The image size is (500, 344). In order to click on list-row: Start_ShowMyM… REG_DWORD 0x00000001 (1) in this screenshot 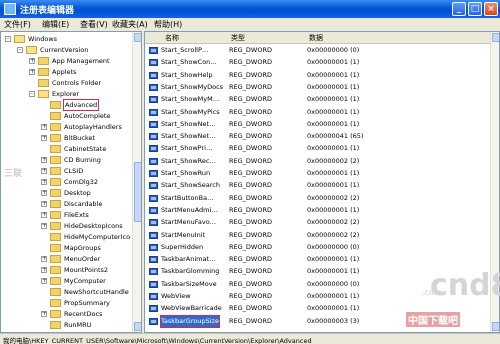, I will do `click(317, 99)`.